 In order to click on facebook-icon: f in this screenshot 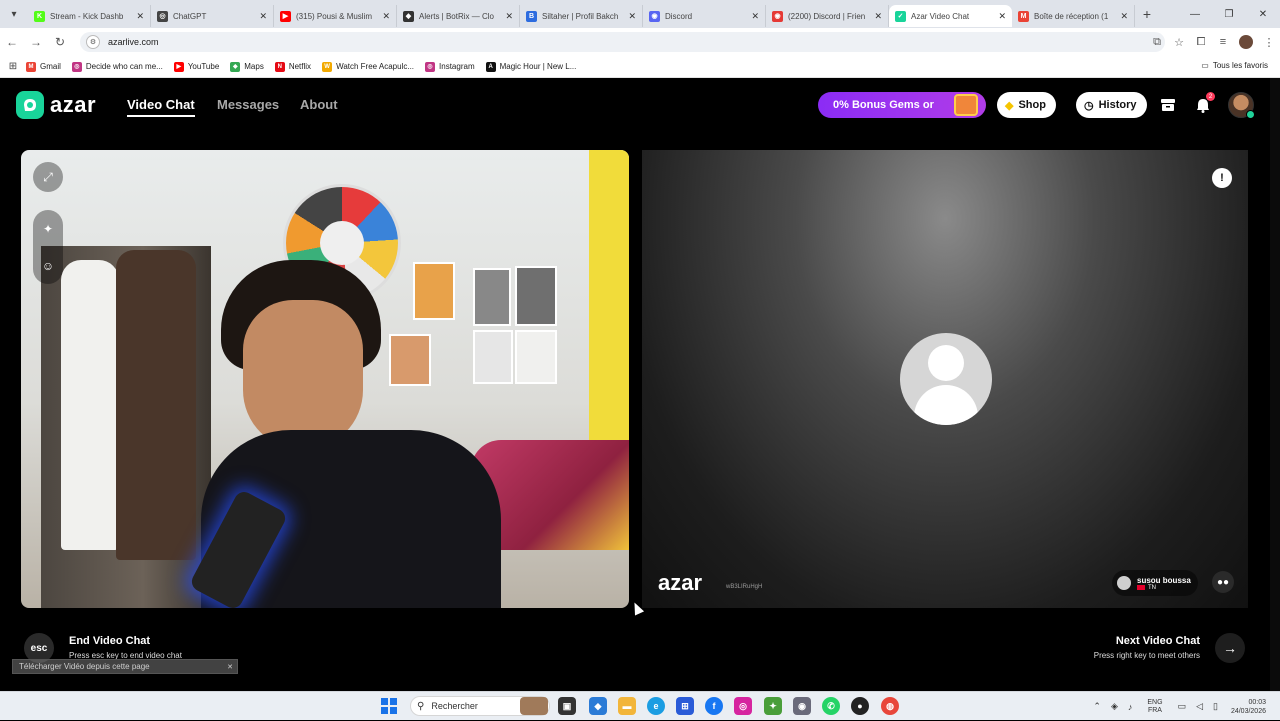, I will do `click(714, 706)`.